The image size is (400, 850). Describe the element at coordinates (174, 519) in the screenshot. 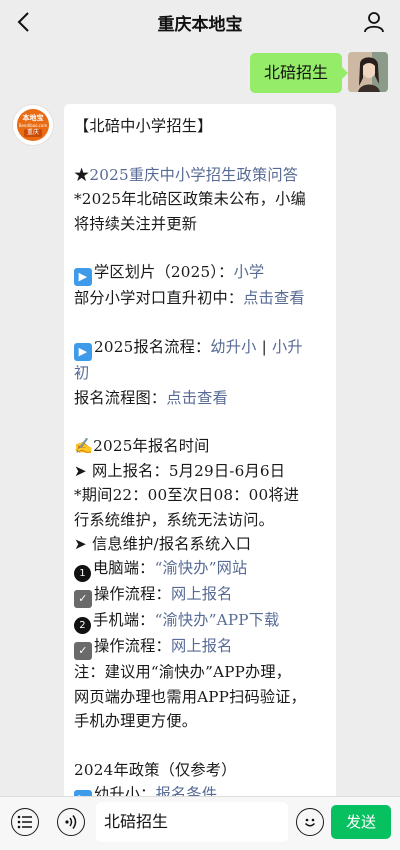

I see `message-text: 行系统维护，系统无法访问。` at that location.